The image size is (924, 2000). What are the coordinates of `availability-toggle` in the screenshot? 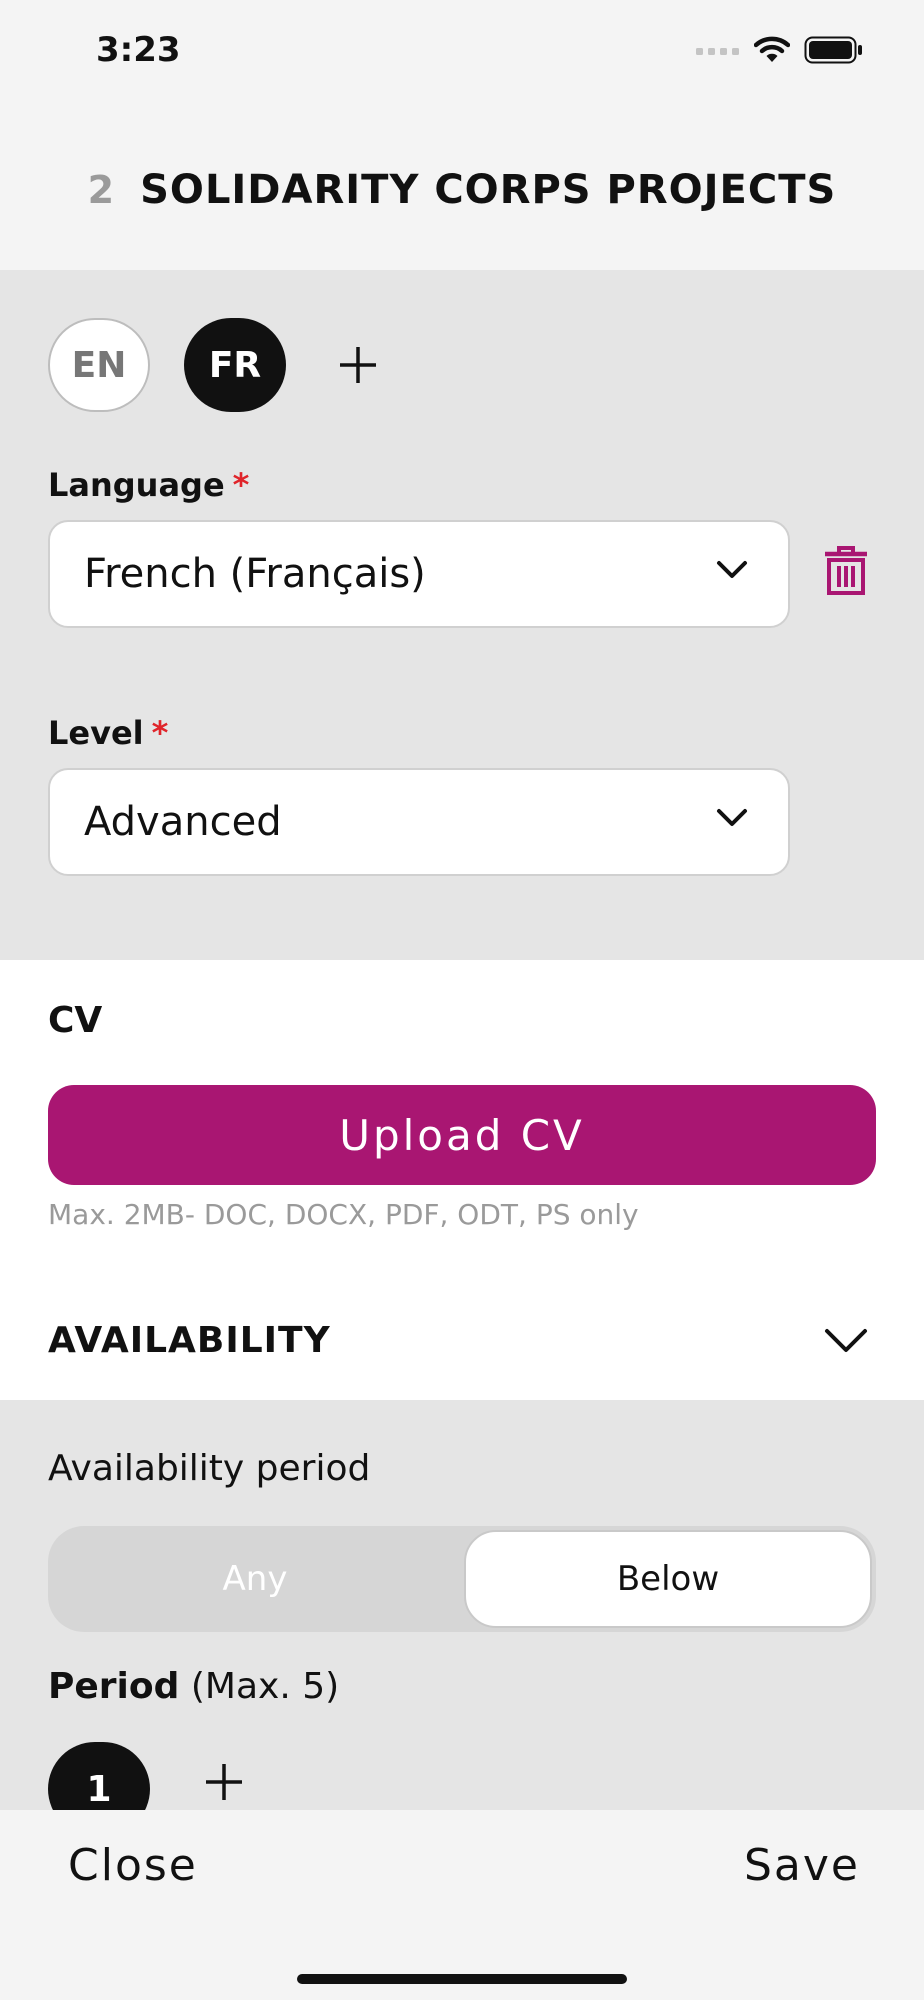 It's located at (846, 1343).